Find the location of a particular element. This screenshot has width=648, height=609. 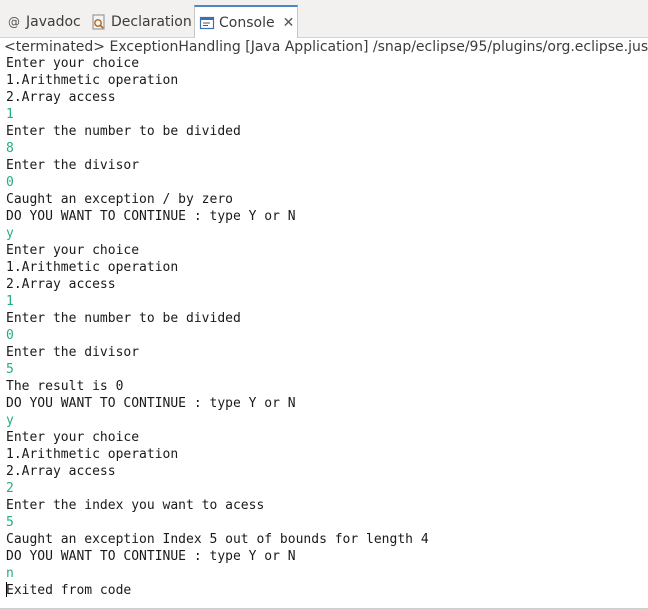

view-tab-bar: @ Javadoc Declaration Console ✕ is located at coordinates (324, 19).